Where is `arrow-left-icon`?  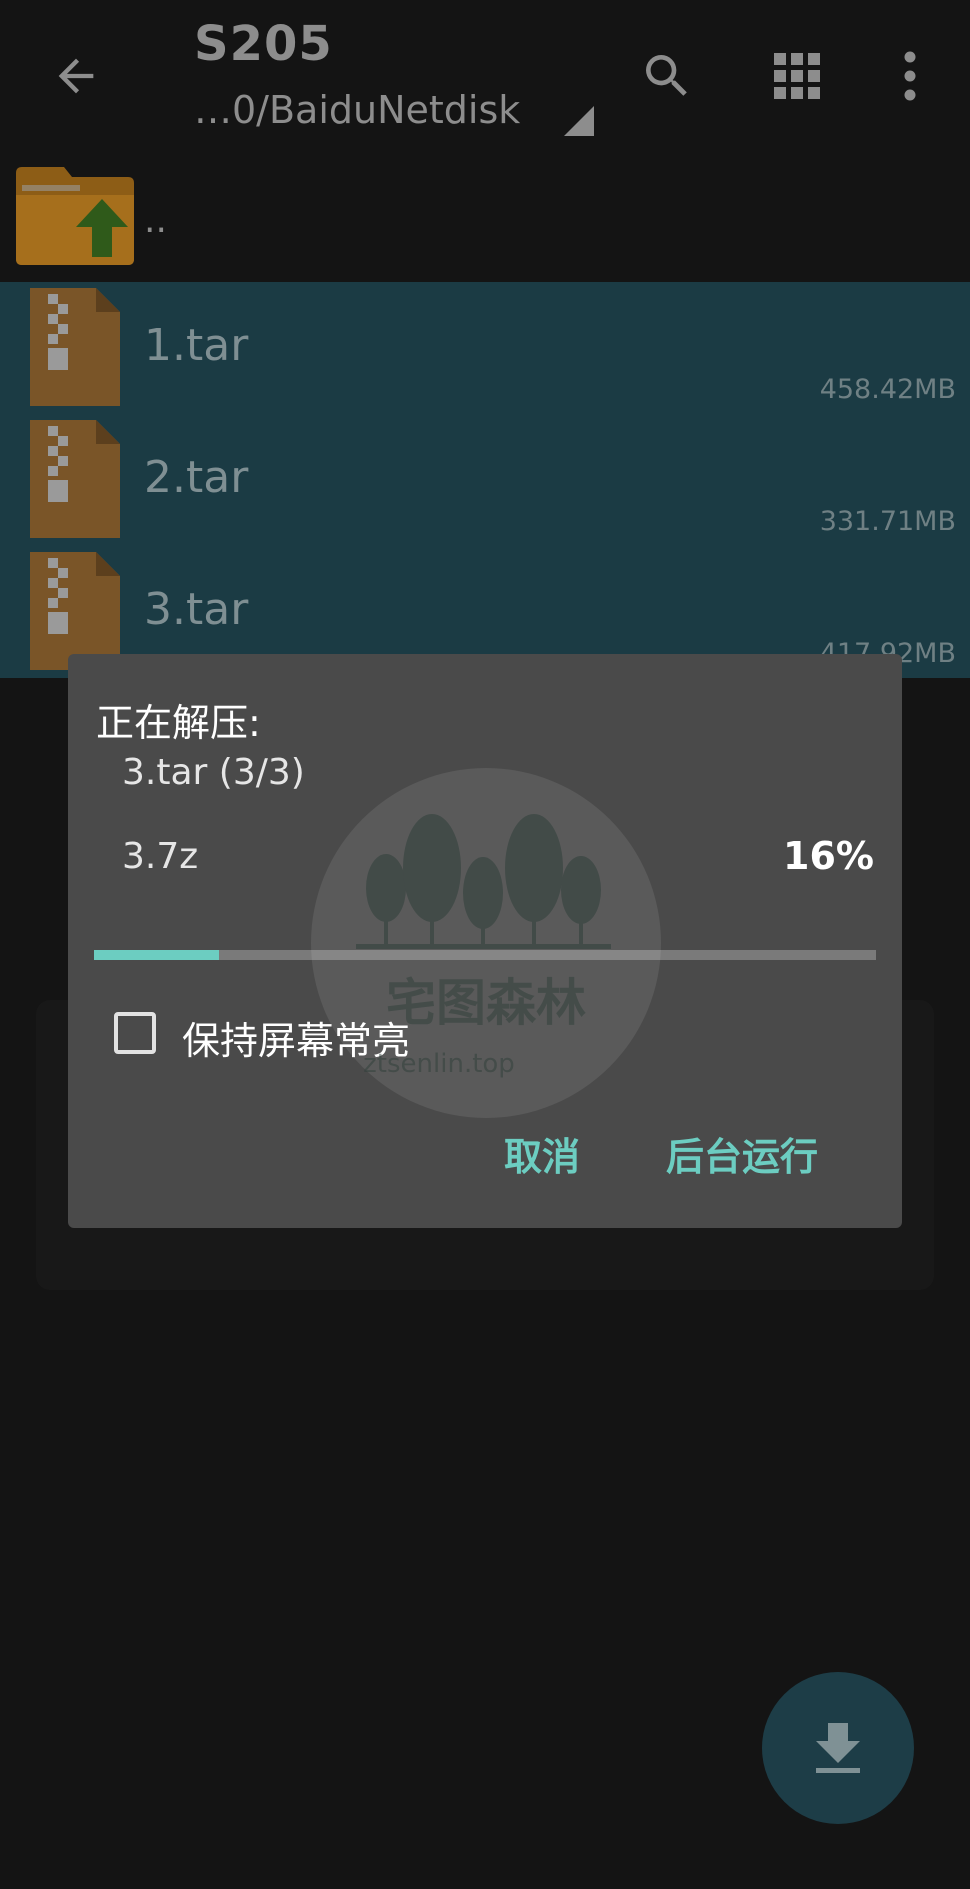
arrow-left-icon is located at coordinates (76, 76).